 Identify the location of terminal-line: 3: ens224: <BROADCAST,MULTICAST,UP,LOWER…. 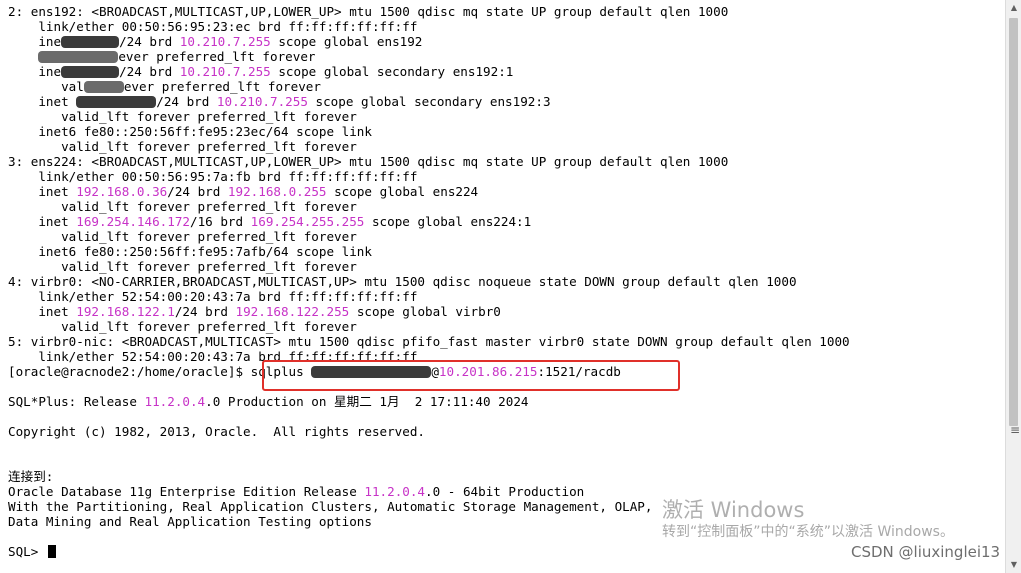
(368, 161).